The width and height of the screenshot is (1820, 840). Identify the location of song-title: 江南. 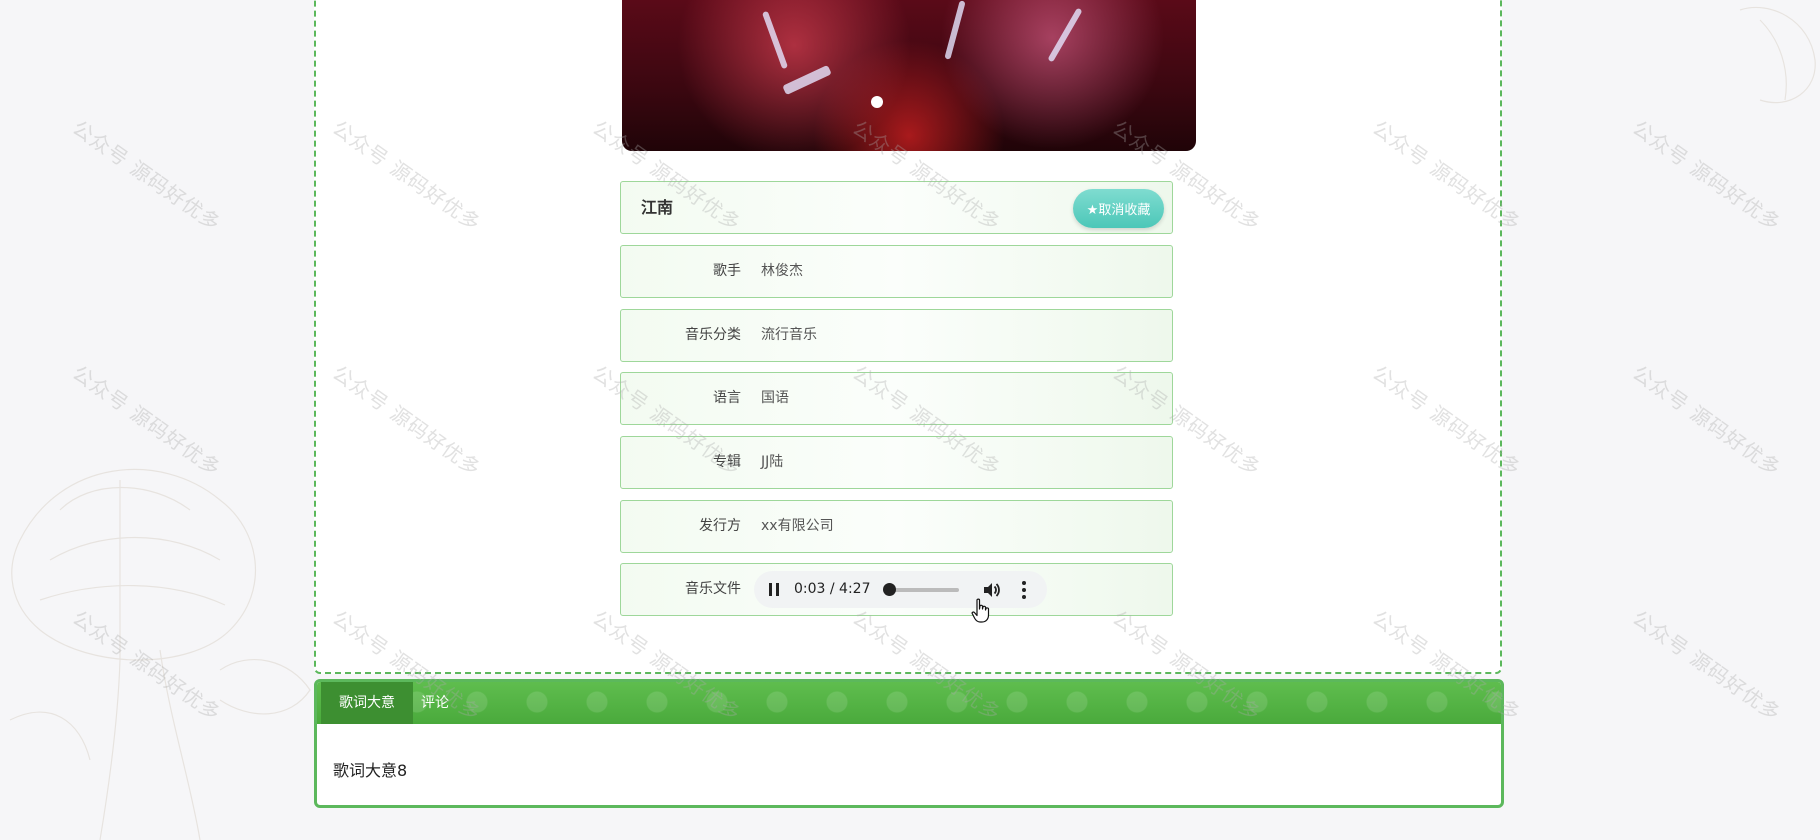
(657, 207).